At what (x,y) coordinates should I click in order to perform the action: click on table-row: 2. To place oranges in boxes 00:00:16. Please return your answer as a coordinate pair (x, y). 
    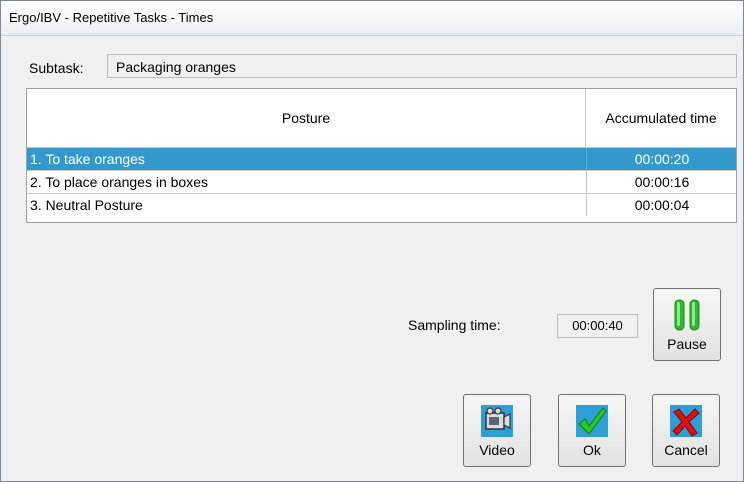
    Looking at the image, I should click on (381, 182).